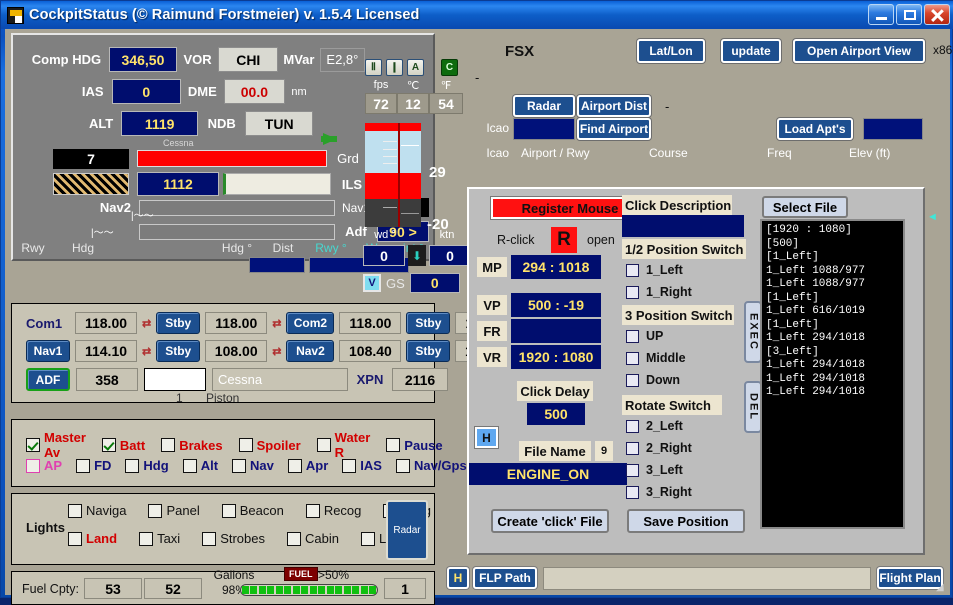 This screenshot has width=953, height=605. I want to click on switch-hdg: Hdg, so click(147, 465).